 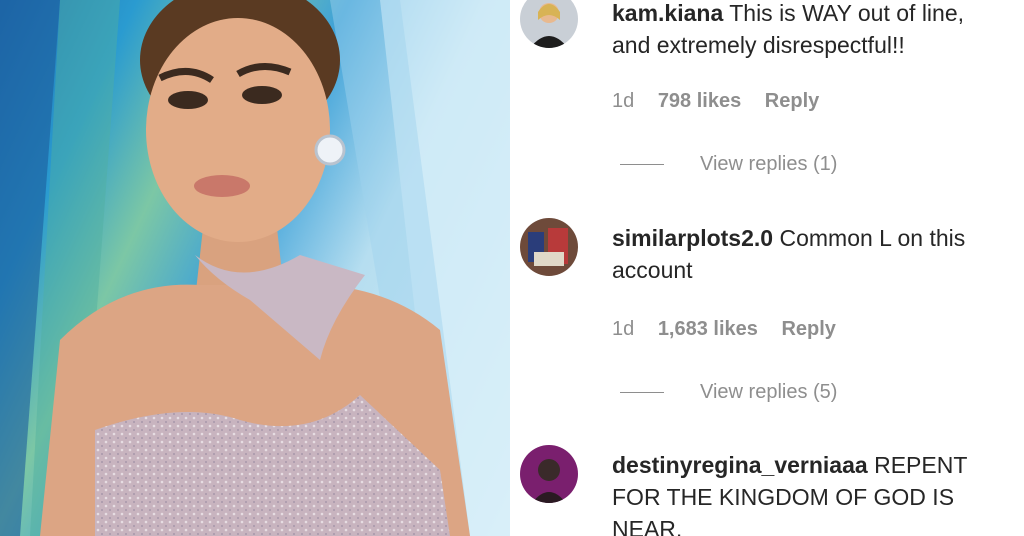 I want to click on view-replies-button: View replies (5), so click(x=728, y=392).